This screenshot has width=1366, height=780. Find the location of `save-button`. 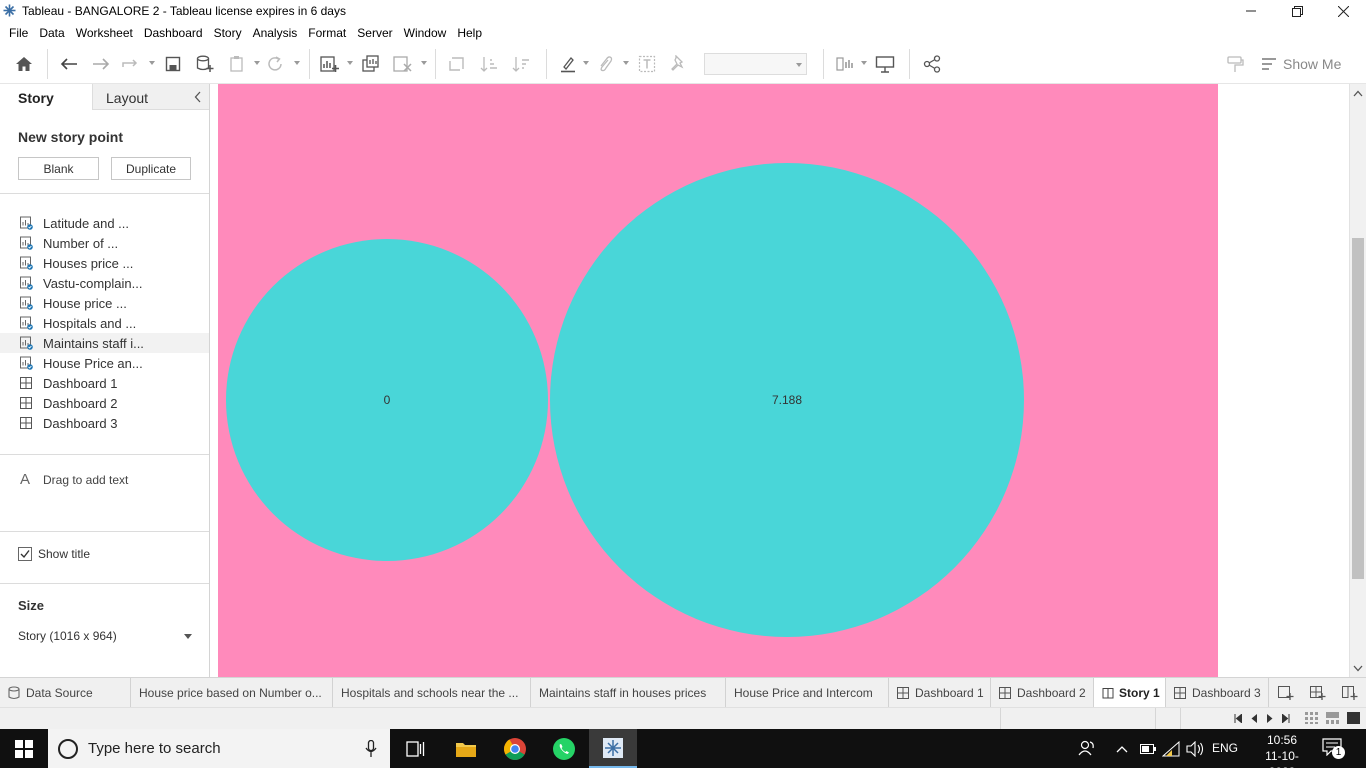

save-button is located at coordinates (173, 64).